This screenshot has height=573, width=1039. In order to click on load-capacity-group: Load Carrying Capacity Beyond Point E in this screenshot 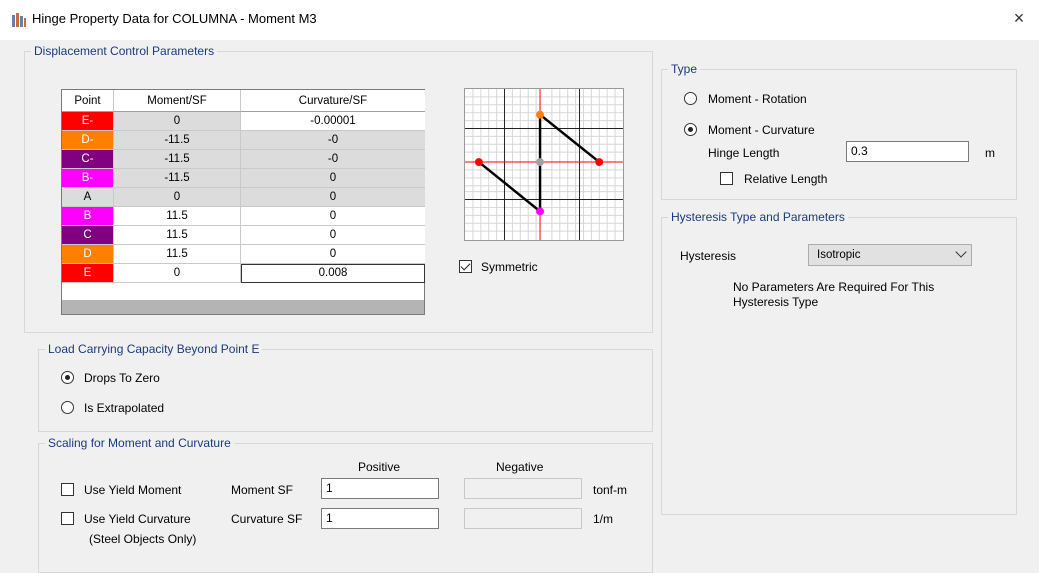, I will do `click(345, 387)`.